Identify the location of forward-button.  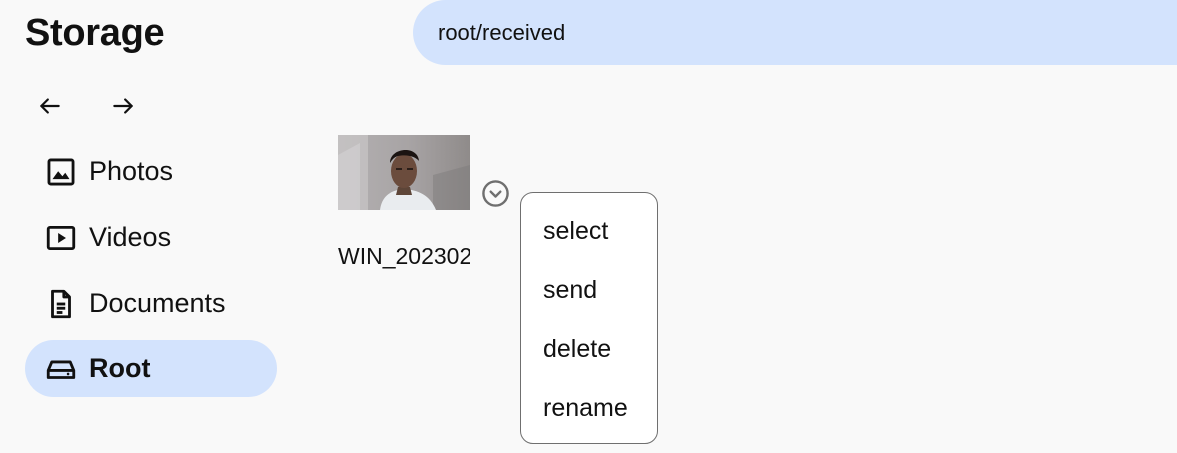
(123, 106).